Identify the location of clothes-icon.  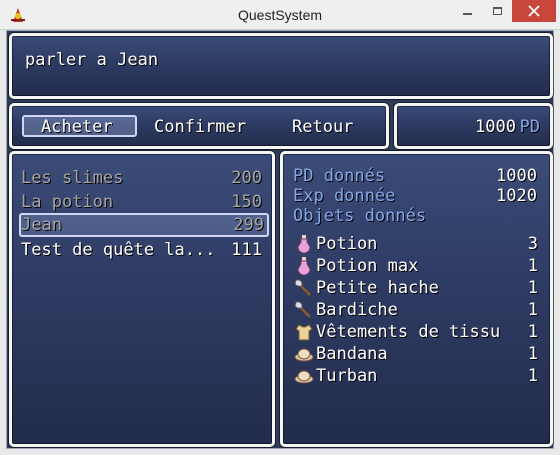
(304, 332).